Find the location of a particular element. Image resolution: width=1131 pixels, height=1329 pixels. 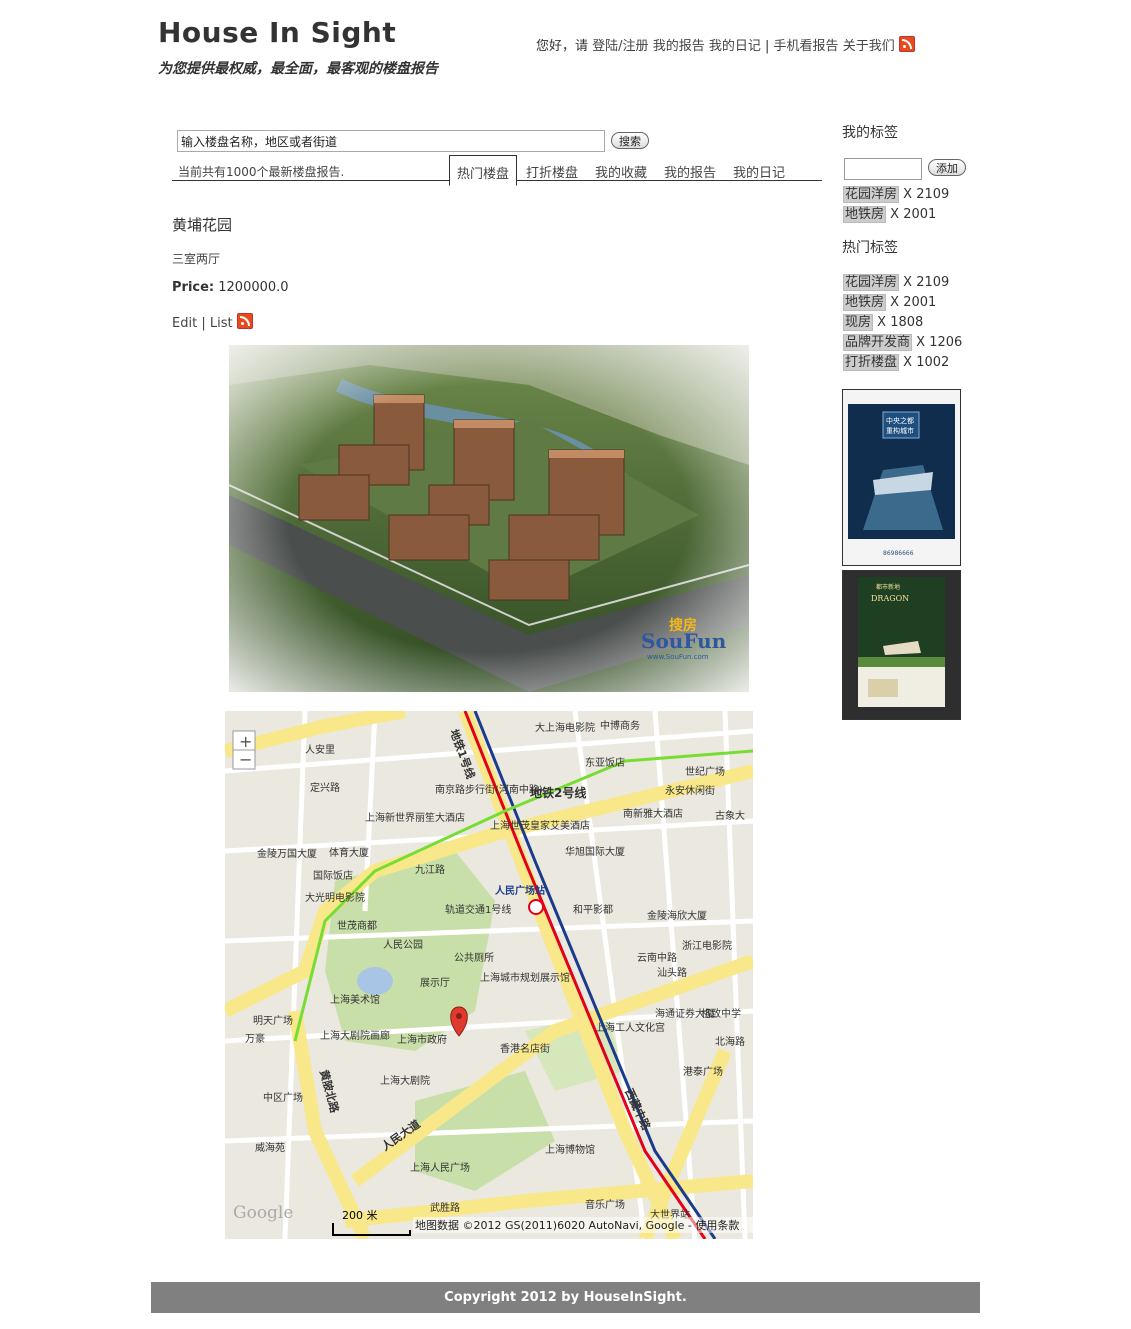

soufun-url: www.SouFun.com is located at coordinates (678, 657).